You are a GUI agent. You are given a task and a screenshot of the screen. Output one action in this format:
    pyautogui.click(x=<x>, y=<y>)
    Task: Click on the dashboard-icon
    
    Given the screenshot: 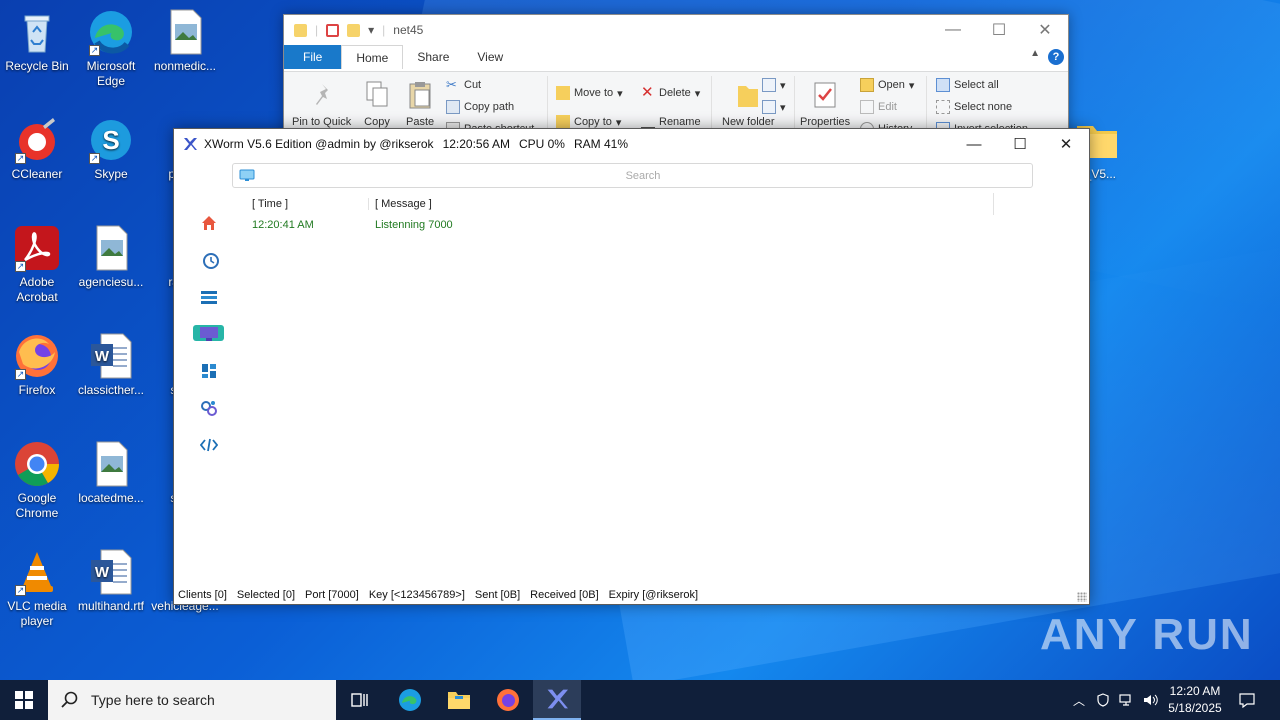 What is the action you would take?
    pyautogui.click(x=209, y=371)
    